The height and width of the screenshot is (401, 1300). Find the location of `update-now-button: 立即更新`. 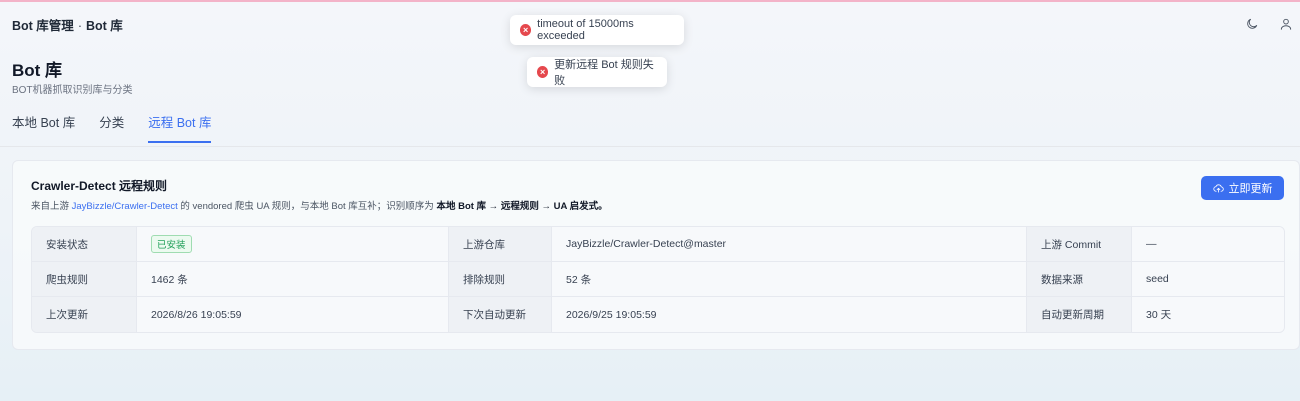

update-now-button: 立即更新 is located at coordinates (1242, 188).